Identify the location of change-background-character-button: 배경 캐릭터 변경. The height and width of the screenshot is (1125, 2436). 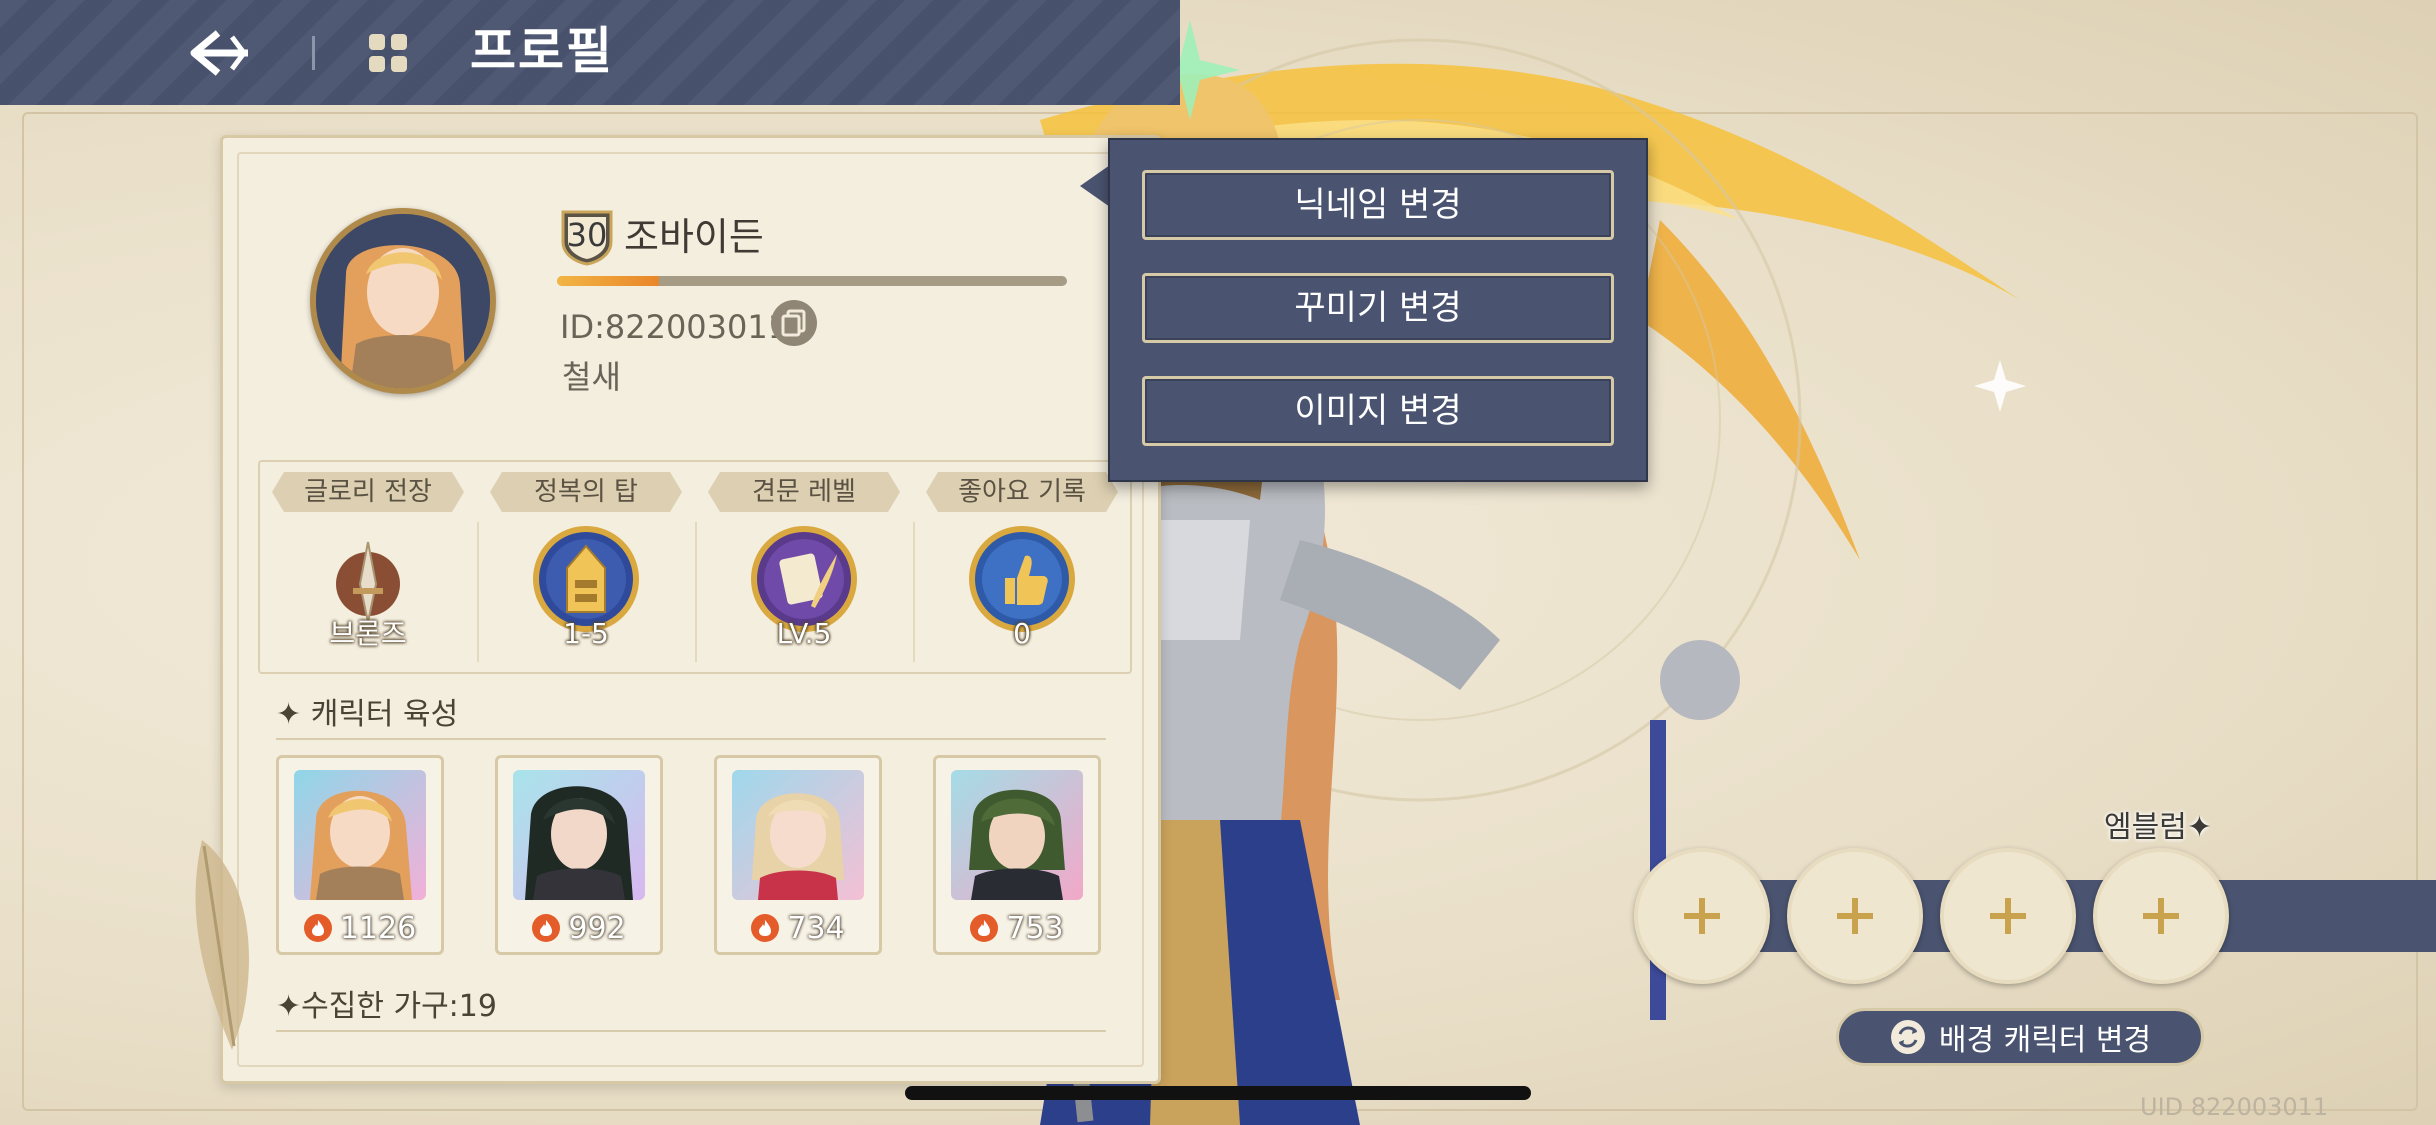
(2020, 1037).